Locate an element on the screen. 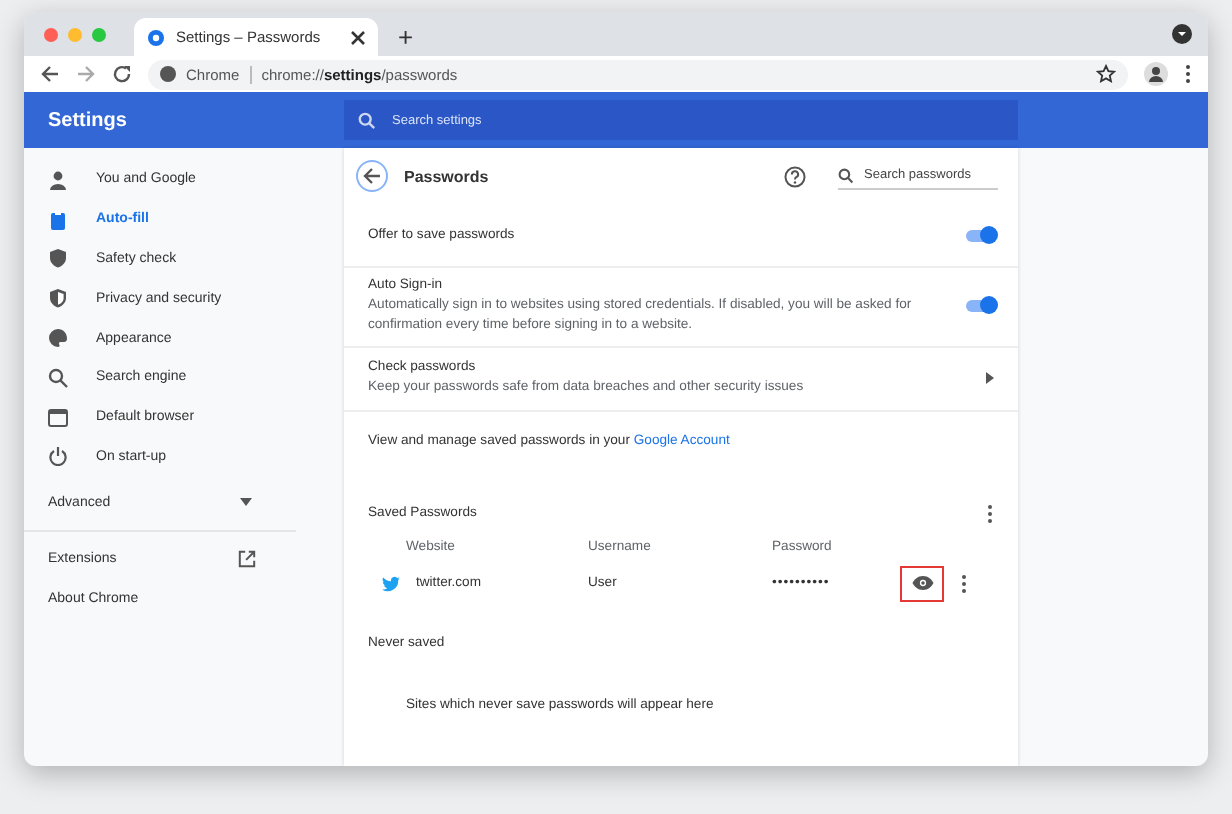  star-icon is located at coordinates (1106, 74).